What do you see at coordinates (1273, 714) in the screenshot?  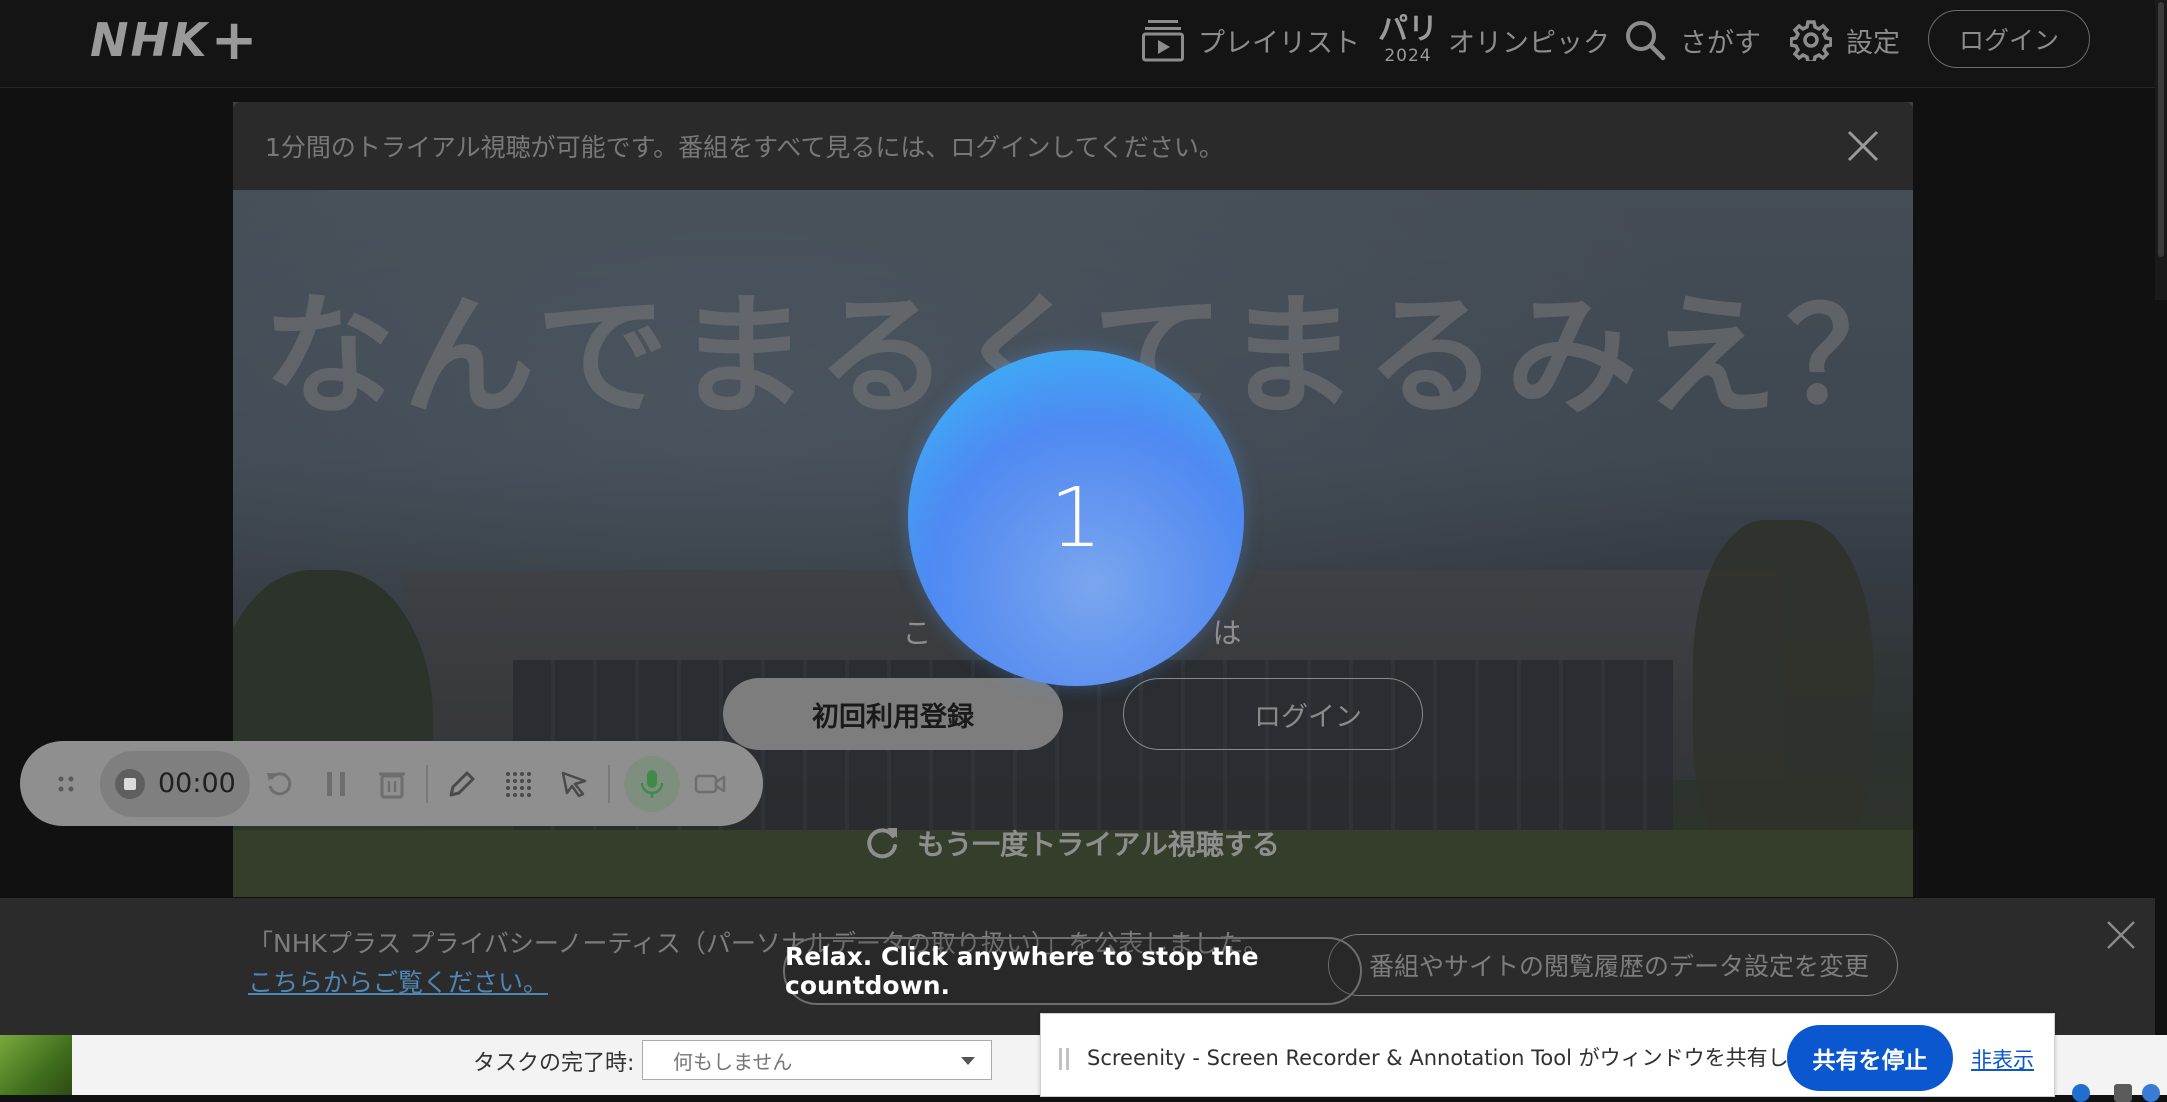 I see `player-login-button: ログイン` at bounding box center [1273, 714].